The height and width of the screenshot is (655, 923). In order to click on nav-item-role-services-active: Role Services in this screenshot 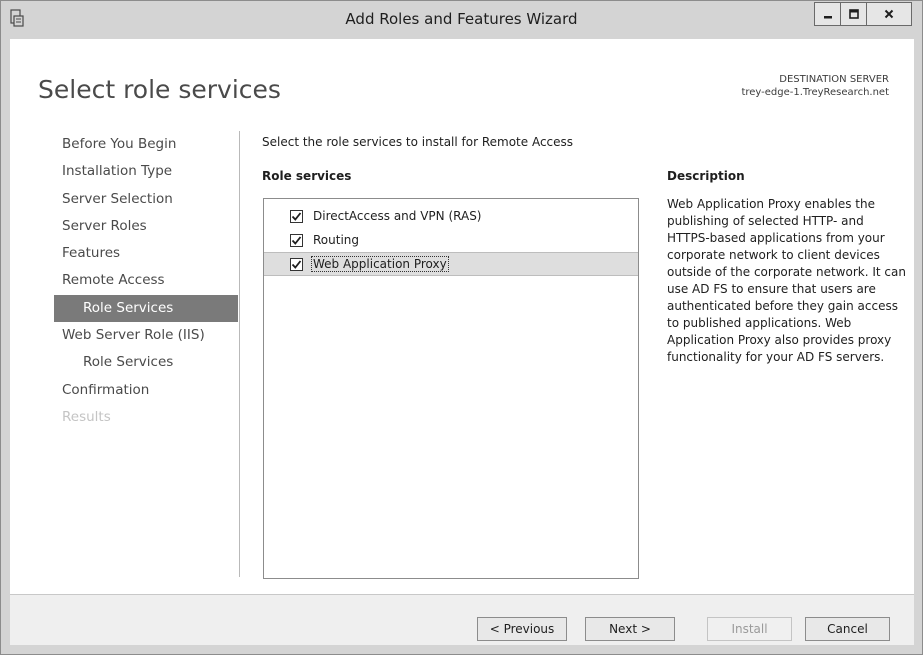, I will do `click(146, 308)`.